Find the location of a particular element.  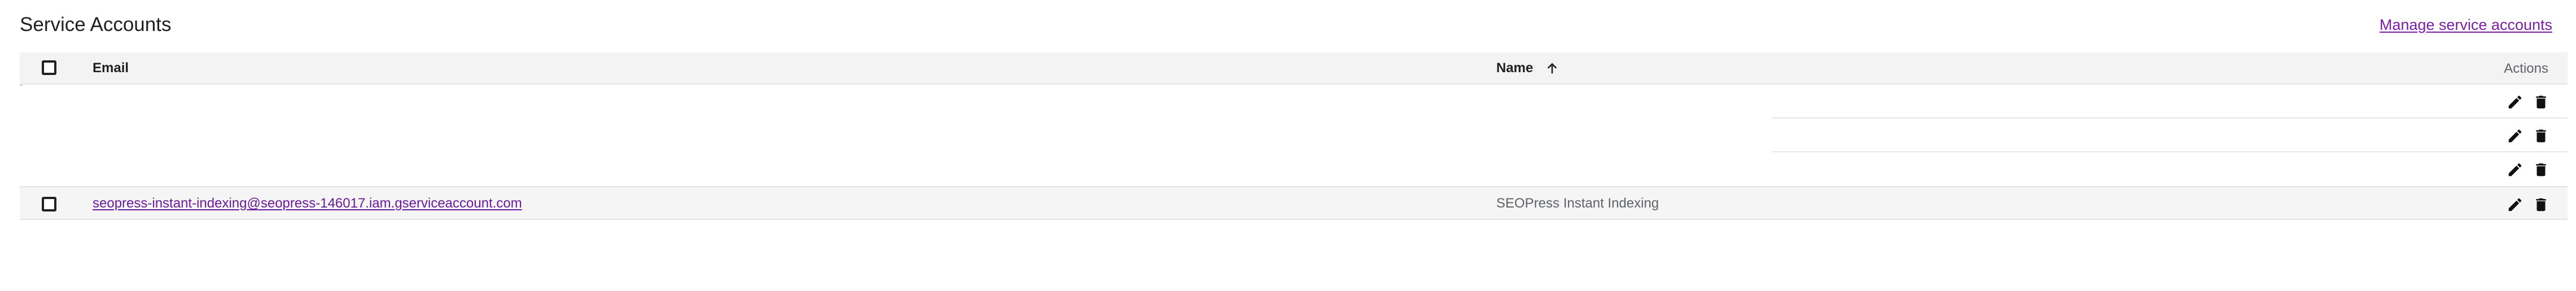

page-title: Service Accounts is located at coordinates (96, 25).